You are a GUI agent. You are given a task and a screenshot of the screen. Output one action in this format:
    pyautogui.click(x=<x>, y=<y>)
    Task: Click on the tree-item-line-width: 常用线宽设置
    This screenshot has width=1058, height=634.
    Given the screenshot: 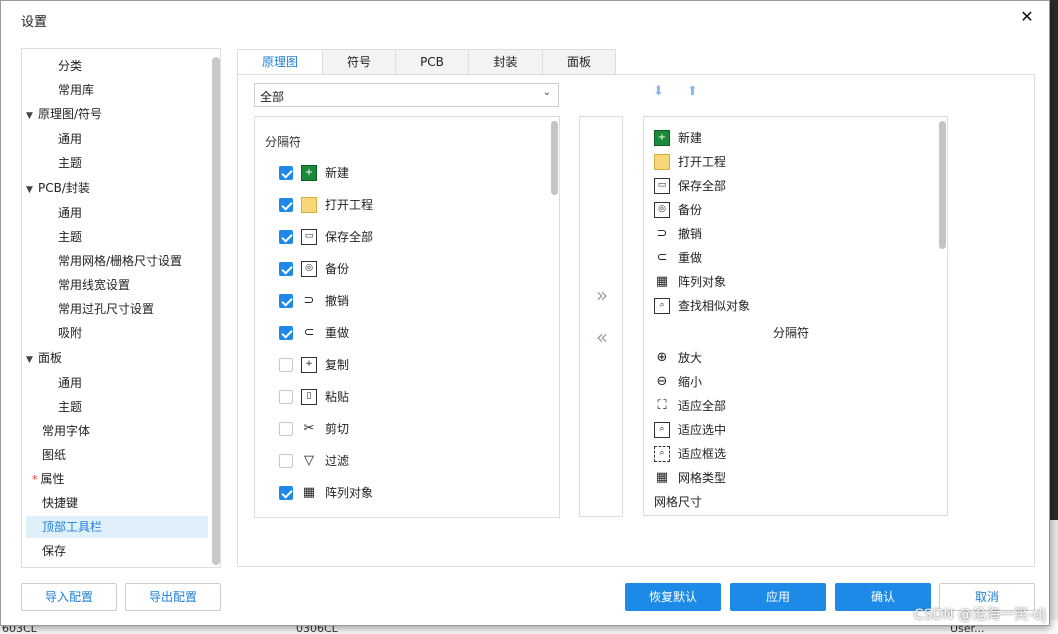 What is the action you would take?
    pyautogui.click(x=94, y=285)
    